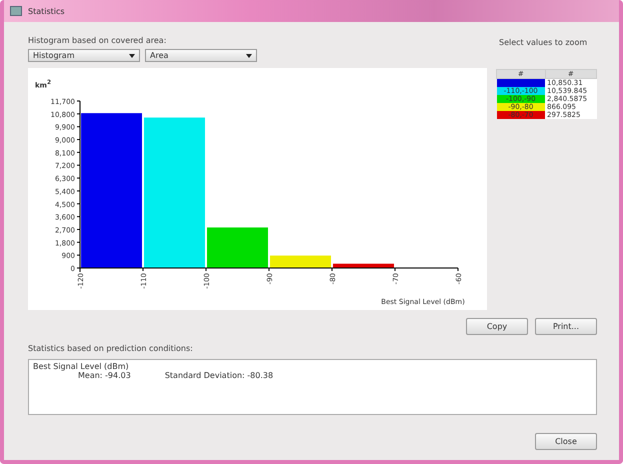 The height and width of the screenshot is (464, 623). What do you see at coordinates (98, 40) in the screenshot?
I see `section-heading: Histogram based on covered area:` at bounding box center [98, 40].